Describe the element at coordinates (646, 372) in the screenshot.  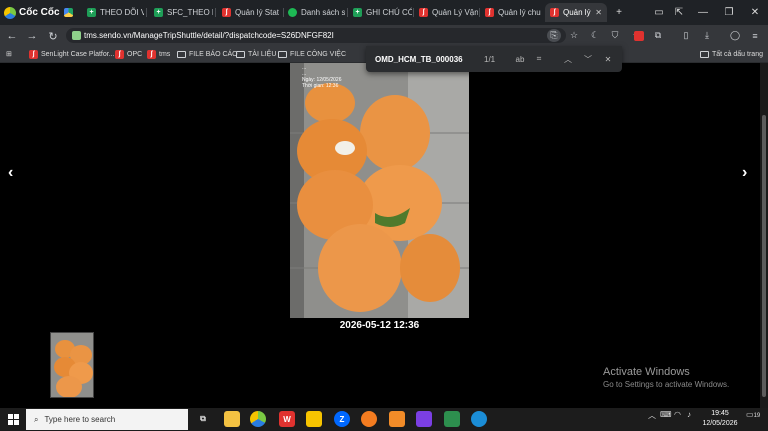
I see `activate-windows-title: Activate Windows` at that location.